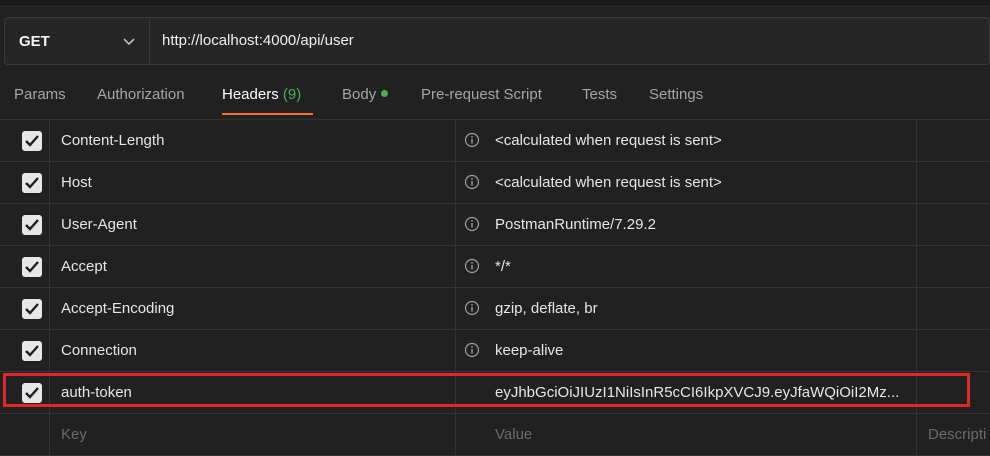 This screenshot has width=990, height=456. I want to click on header-key: Host, so click(76, 182).